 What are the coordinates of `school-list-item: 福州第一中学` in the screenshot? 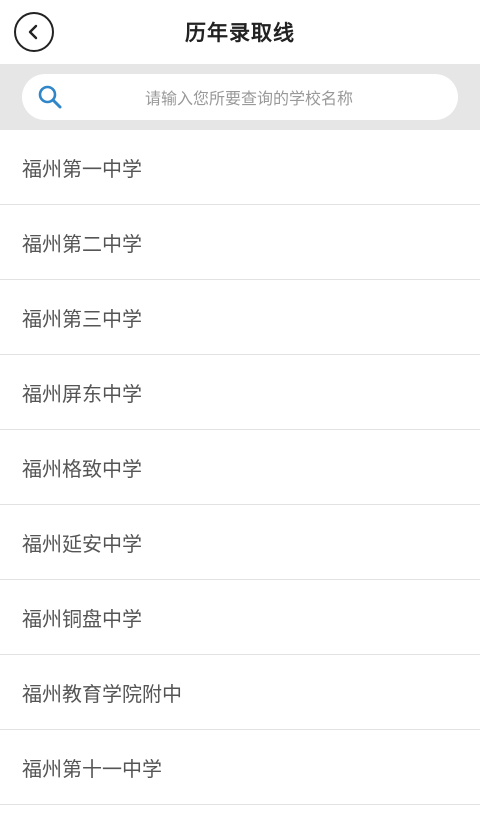 It's located at (240, 167).